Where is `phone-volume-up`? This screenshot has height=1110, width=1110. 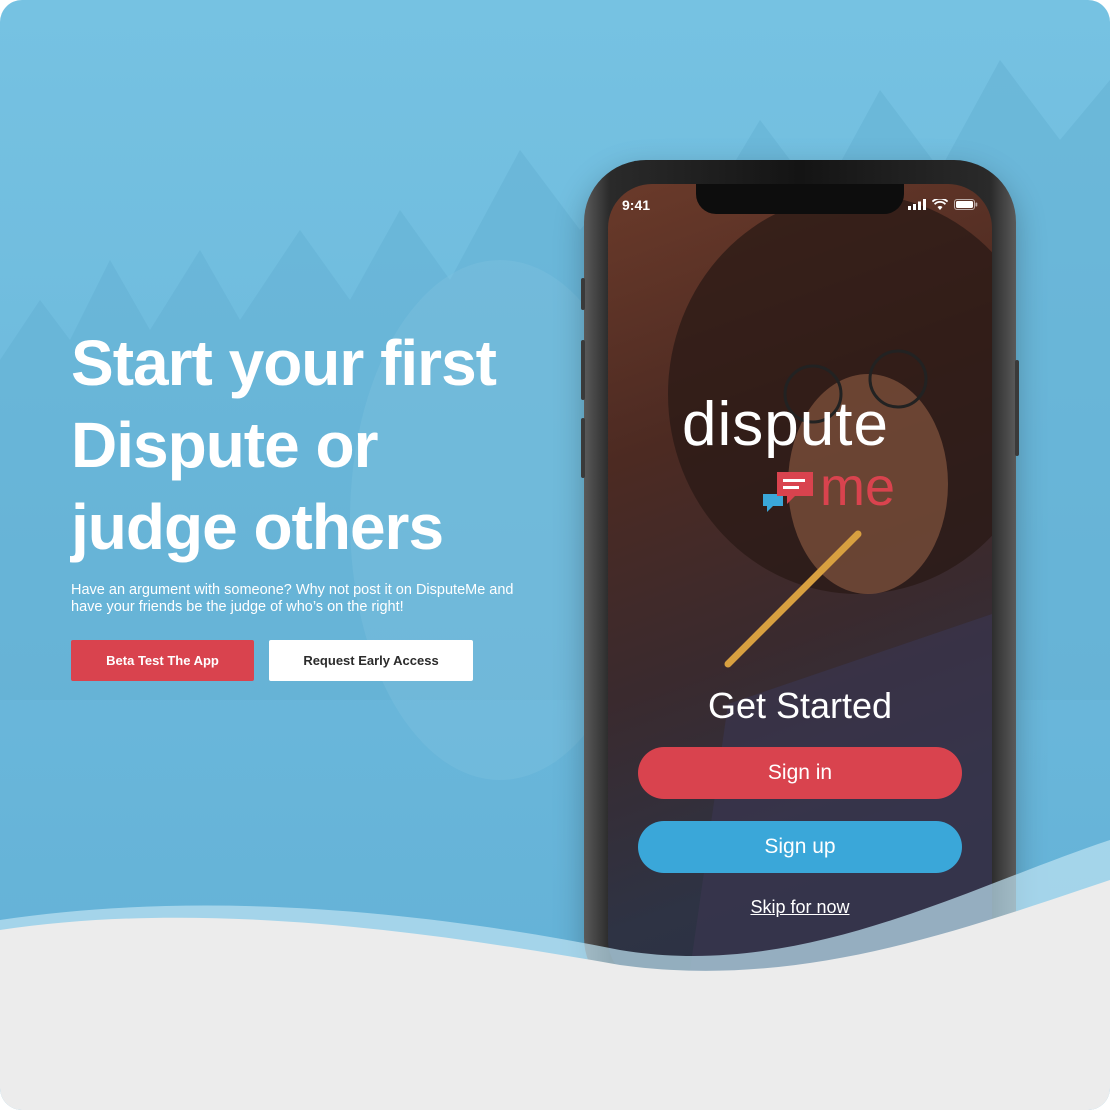
phone-volume-up is located at coordinates (583, 370).